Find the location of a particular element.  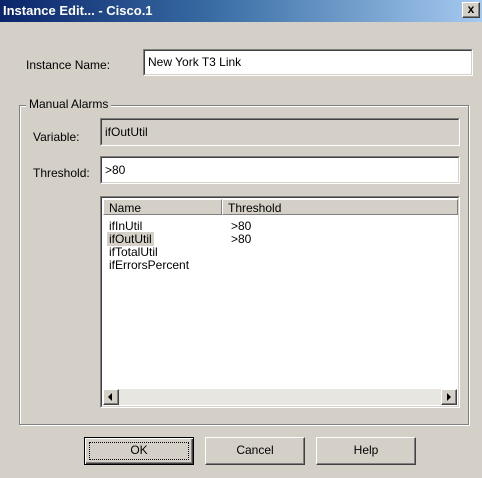

arrow-right-icon is located at coordinates (449, 397).